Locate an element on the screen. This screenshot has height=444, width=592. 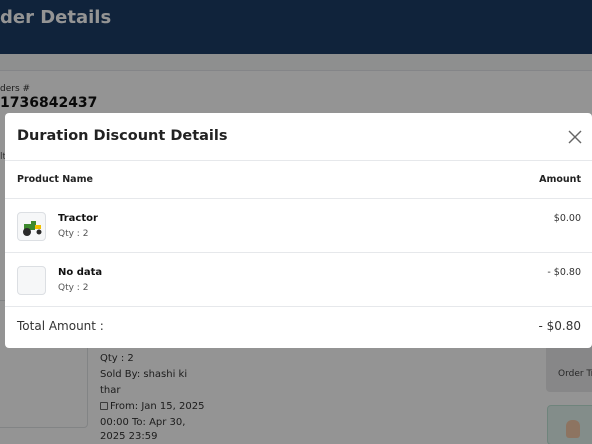
modal-header: Duration Discount Details is located at coordinates (298, 137).